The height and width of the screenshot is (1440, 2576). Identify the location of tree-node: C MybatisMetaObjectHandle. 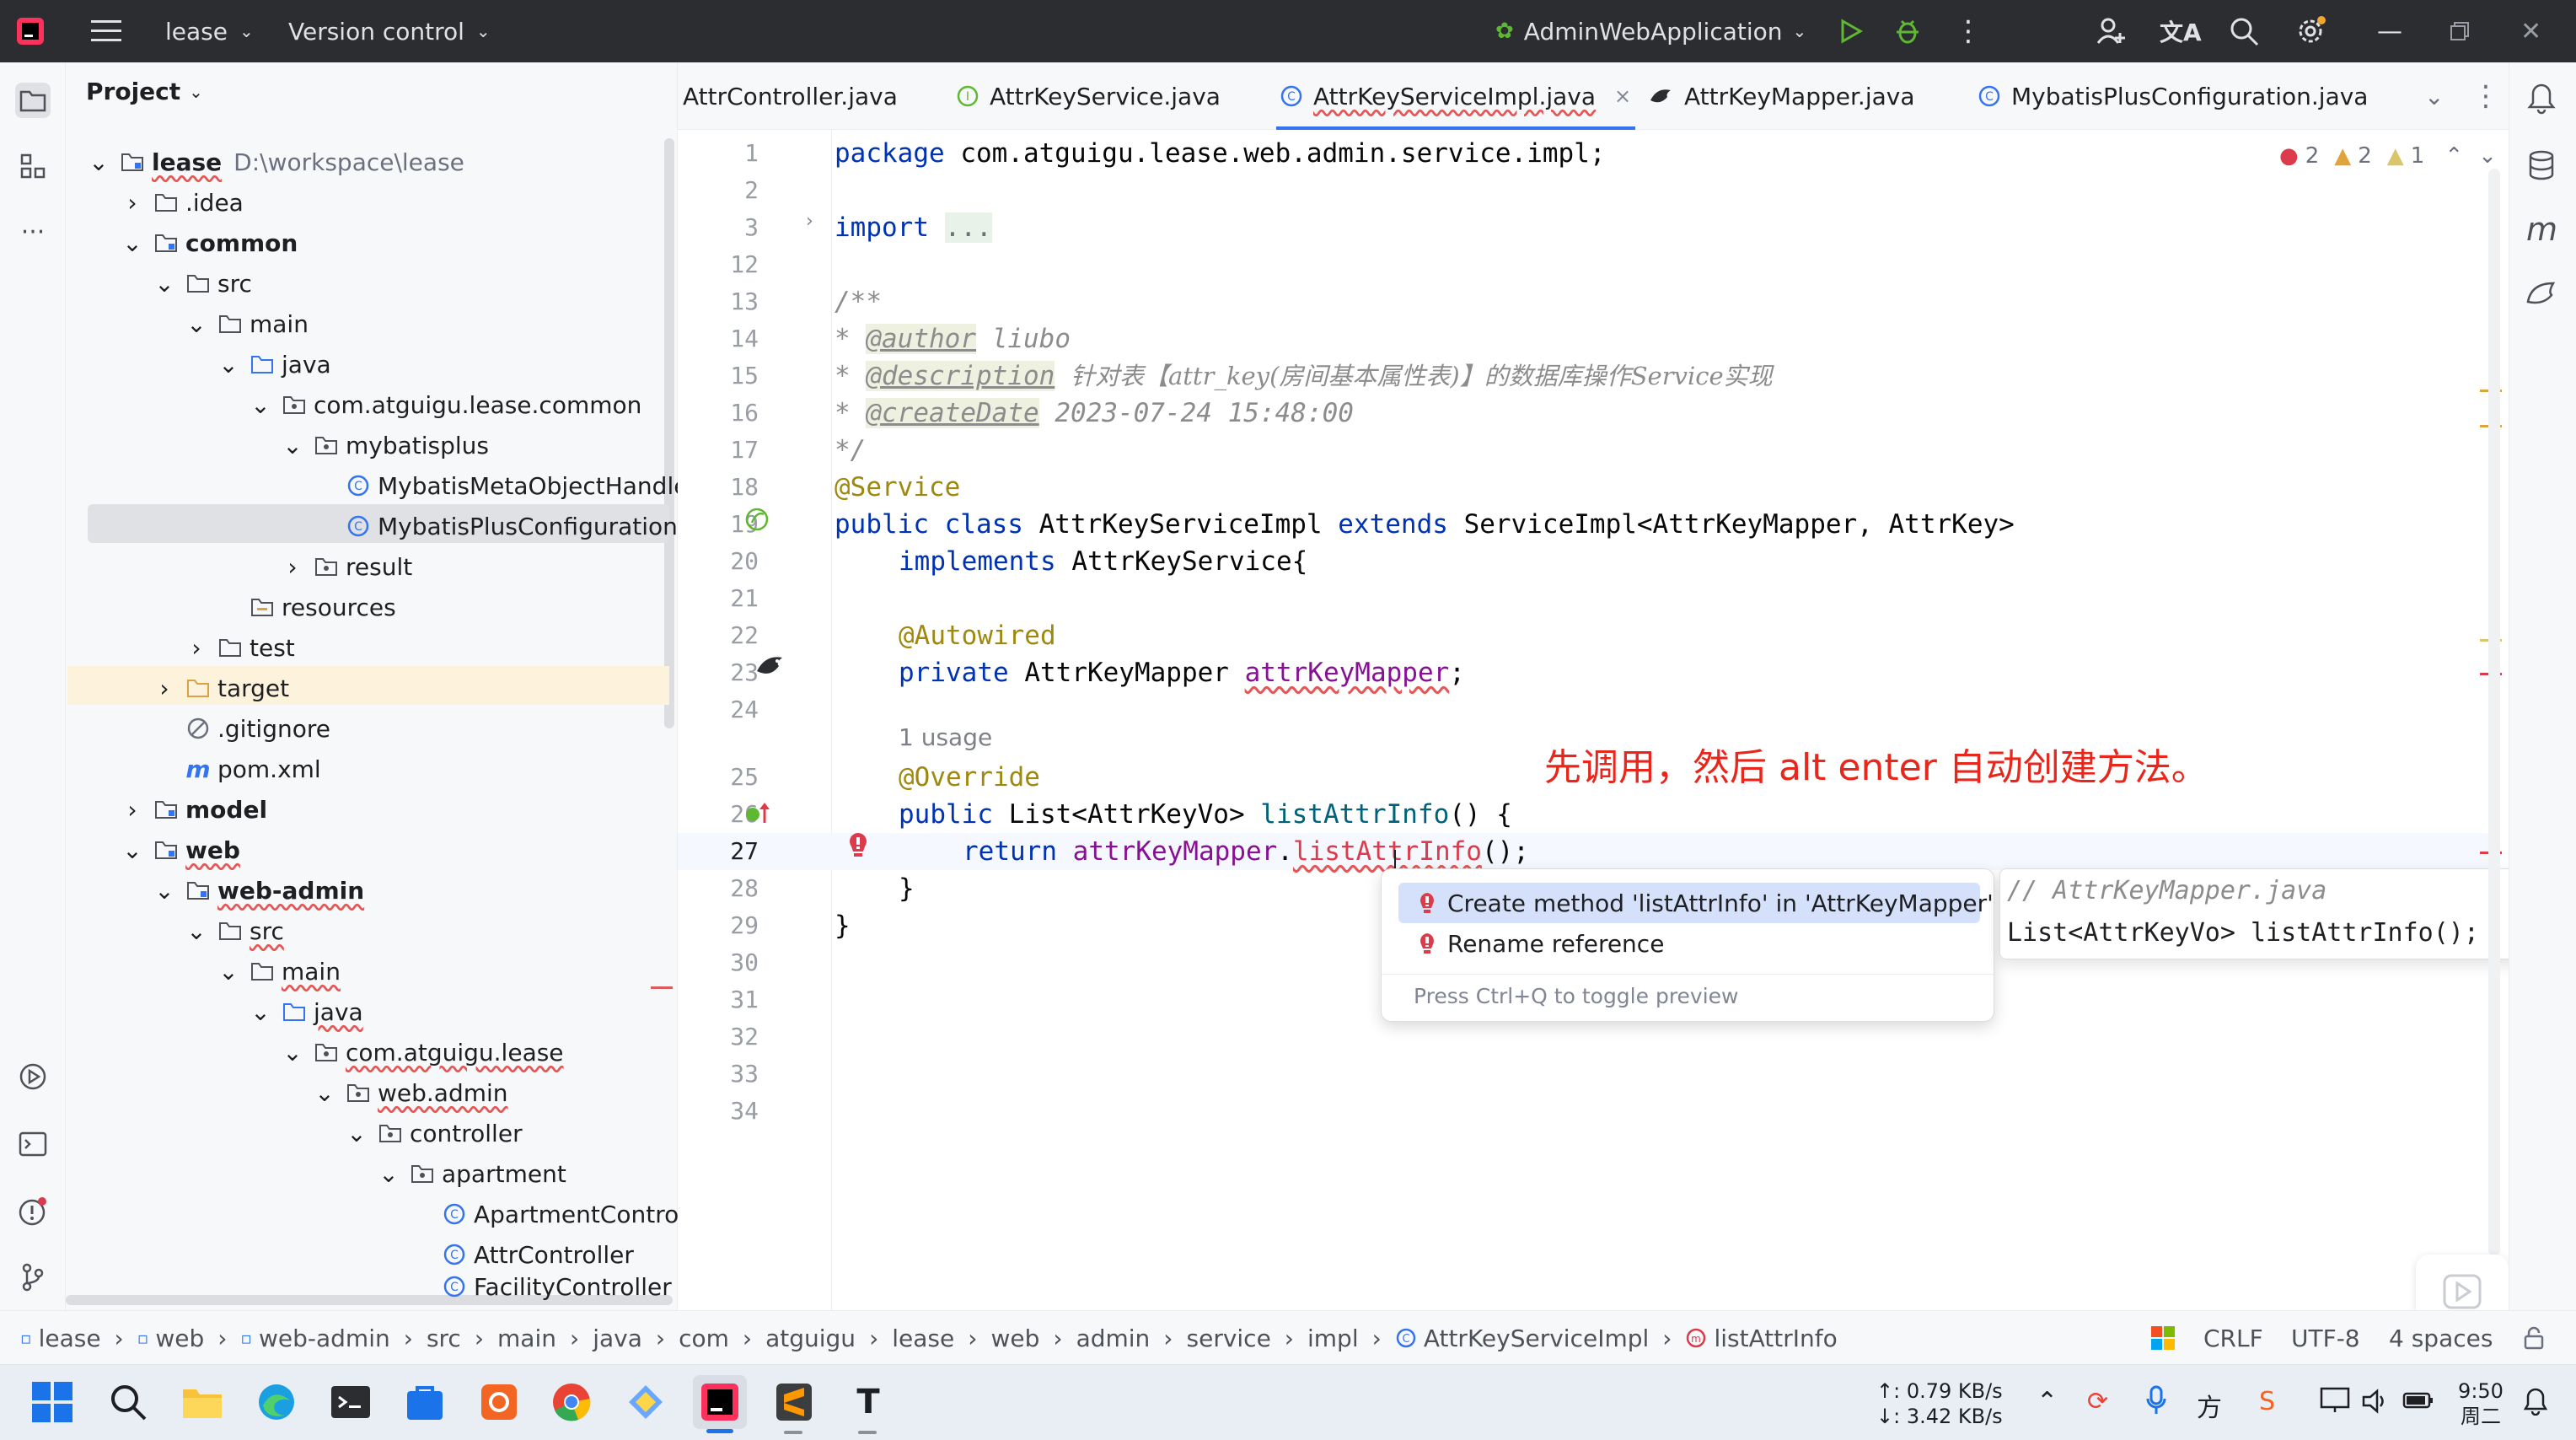
(517, 486).